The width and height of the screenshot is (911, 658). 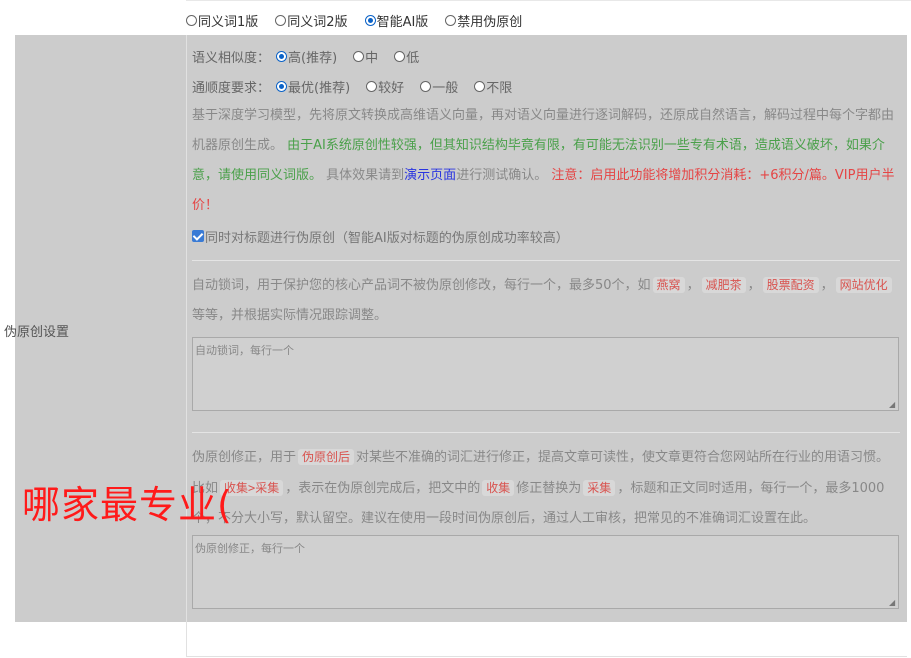 What do you see at coordinates (599, 488) in the screenshot?
I see `example-tag: 采集` at bounding box center [599, 488].